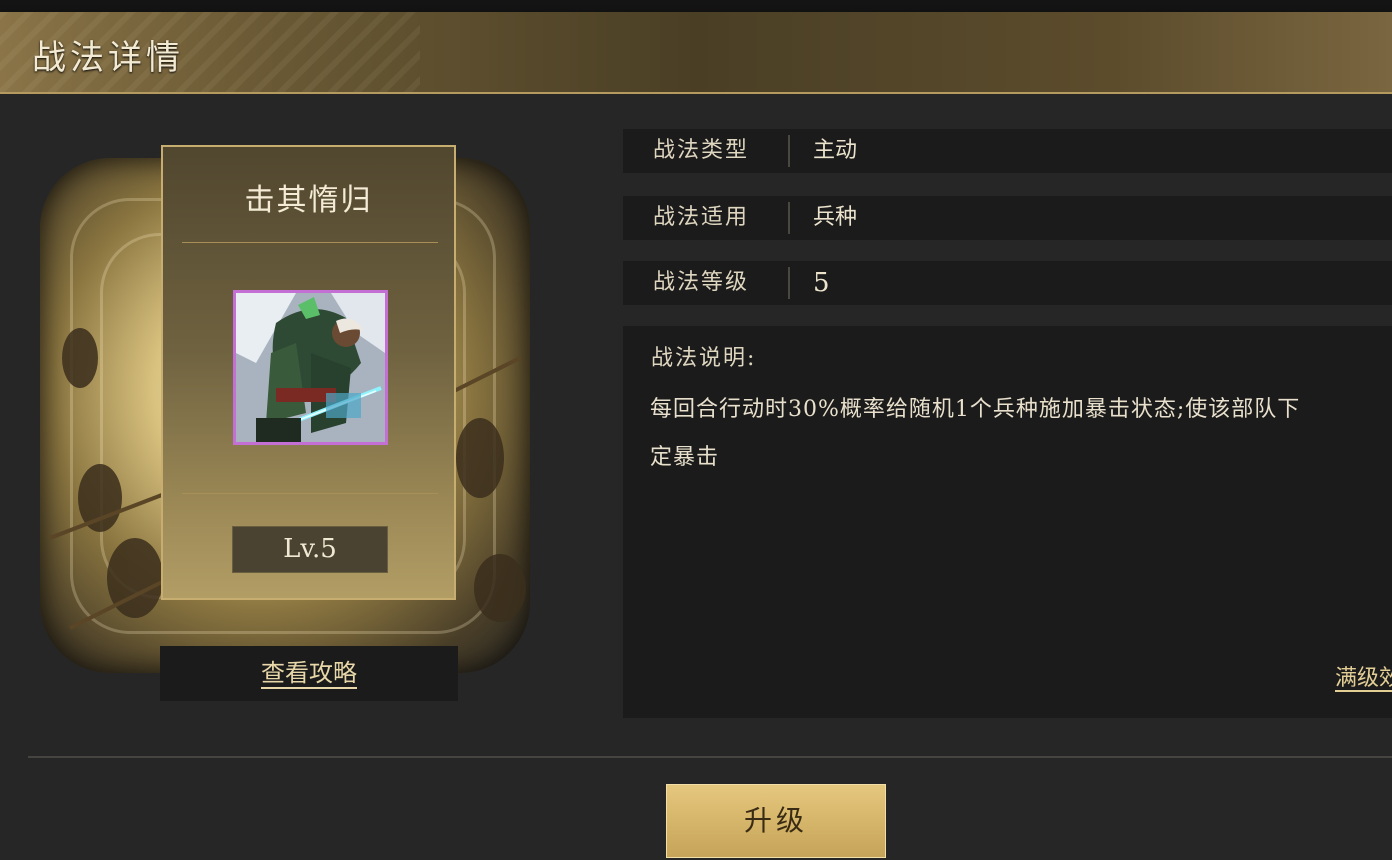 The image size is (1392, 860). What do you see at coordinates (696, 53) in the screenshot?
I see `header-bar: 战法详情` at bounding box center [696, 53].